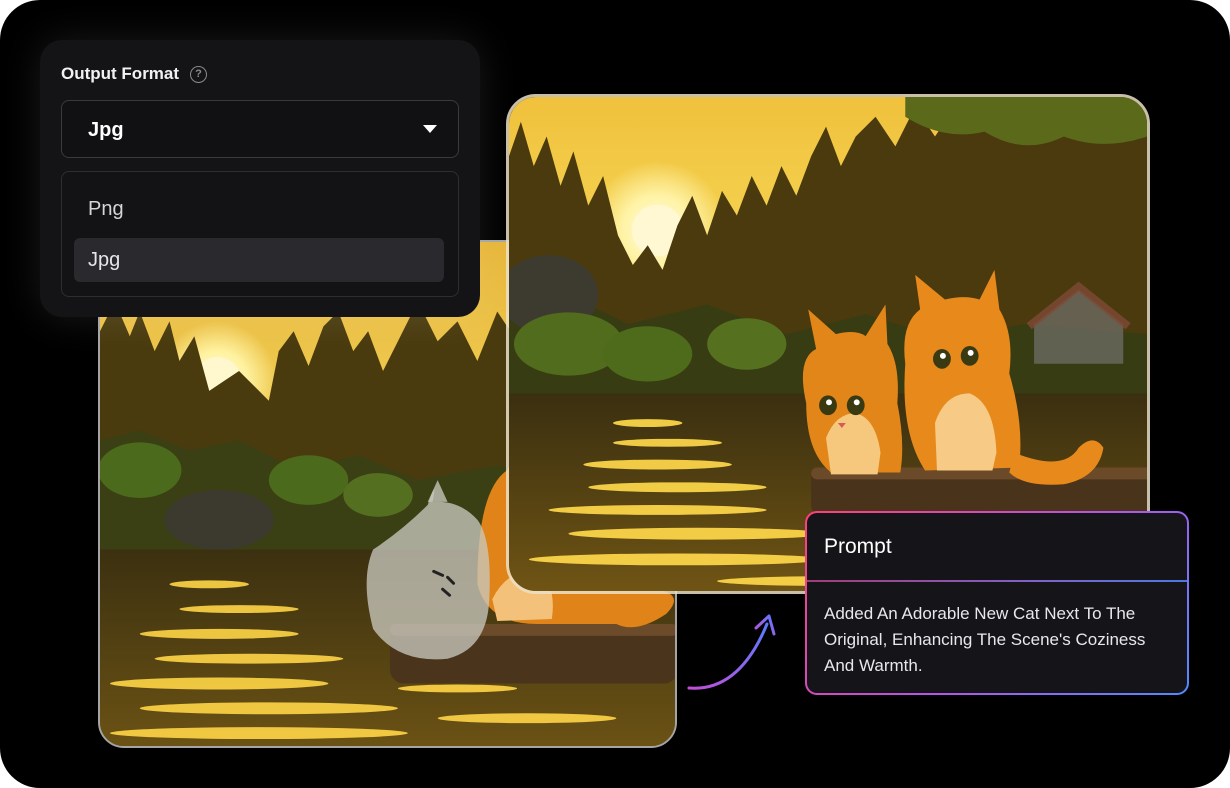 The height and width of the screenshot is (788, 1230). I want to click on question-circle-icon: ?, so click(199, 74).